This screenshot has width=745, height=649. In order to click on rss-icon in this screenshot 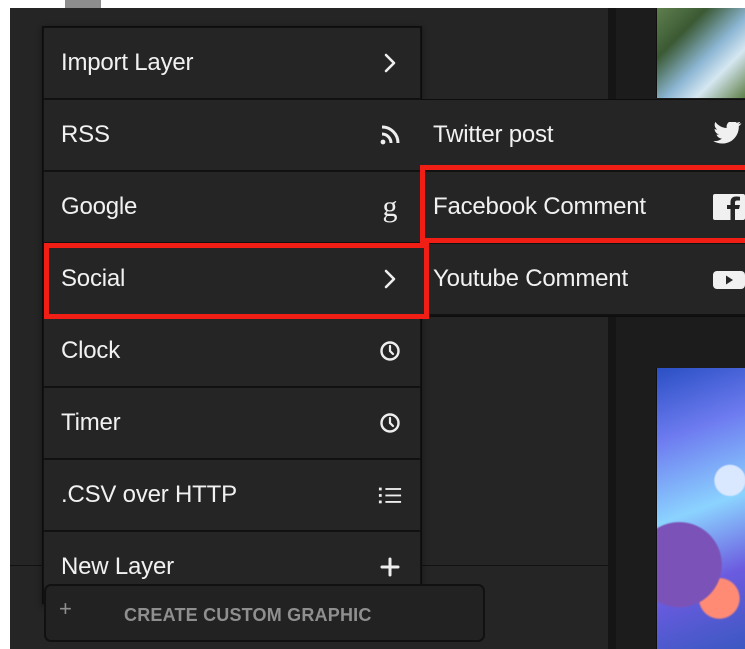, I will do `click(390, 135)`.